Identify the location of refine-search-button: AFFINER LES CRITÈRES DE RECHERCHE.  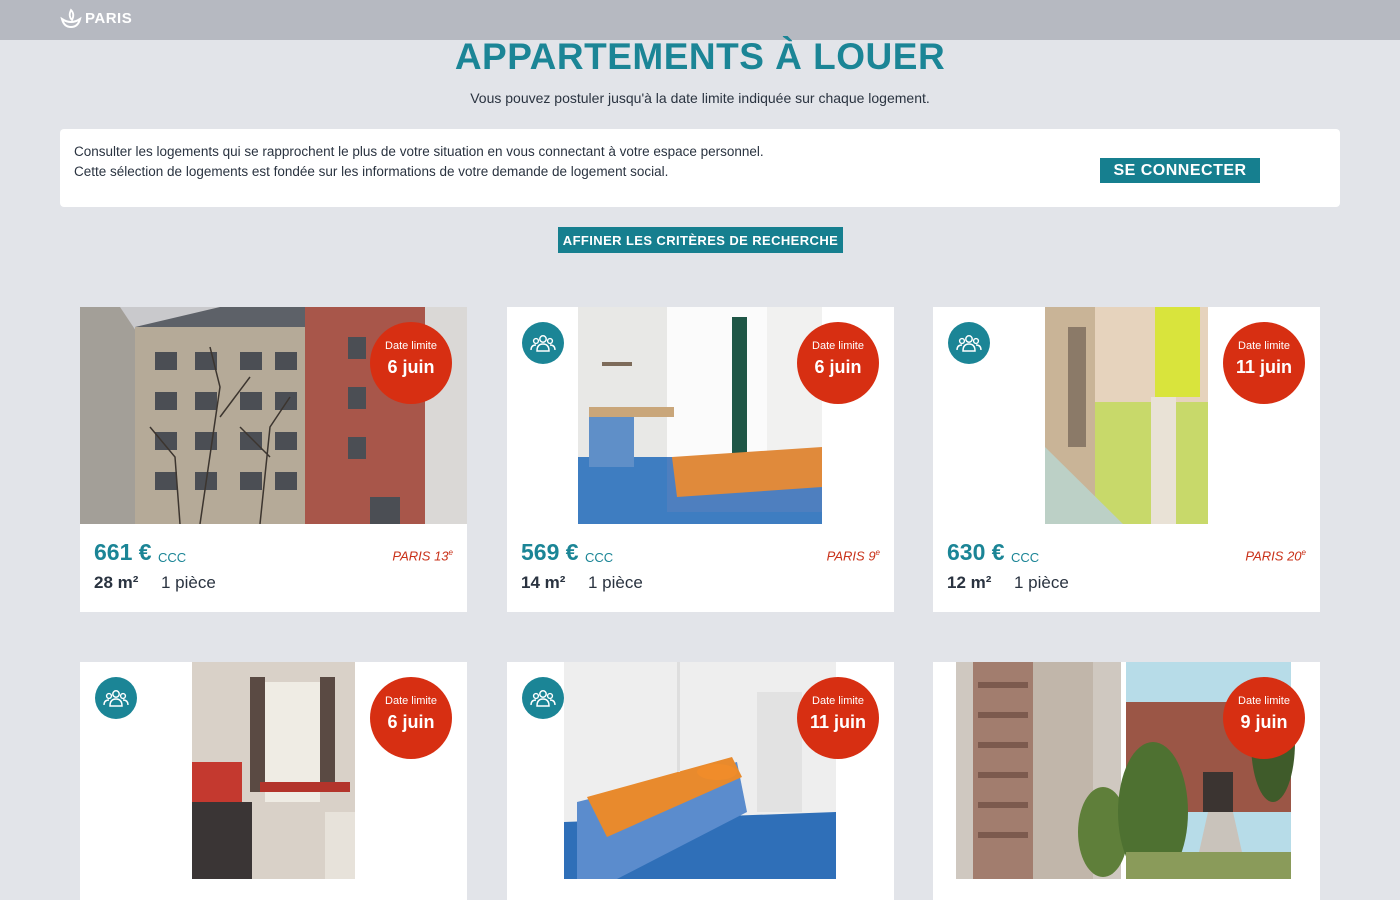
(700, 240).